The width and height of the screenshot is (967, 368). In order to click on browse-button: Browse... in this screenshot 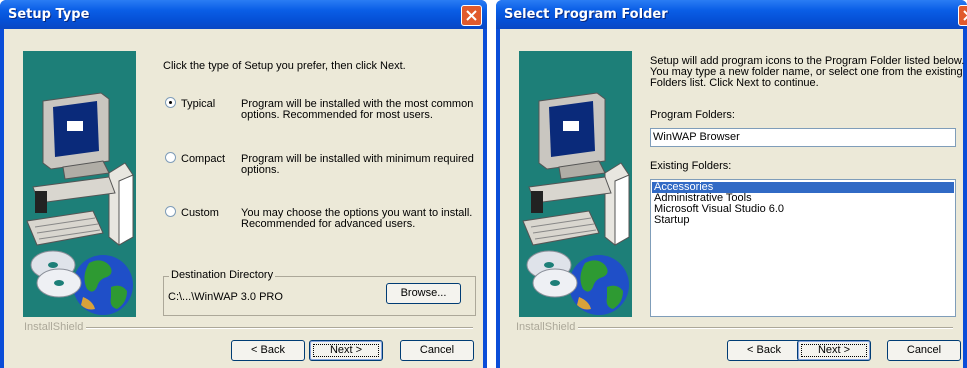, I will do `click(423, 293)`.